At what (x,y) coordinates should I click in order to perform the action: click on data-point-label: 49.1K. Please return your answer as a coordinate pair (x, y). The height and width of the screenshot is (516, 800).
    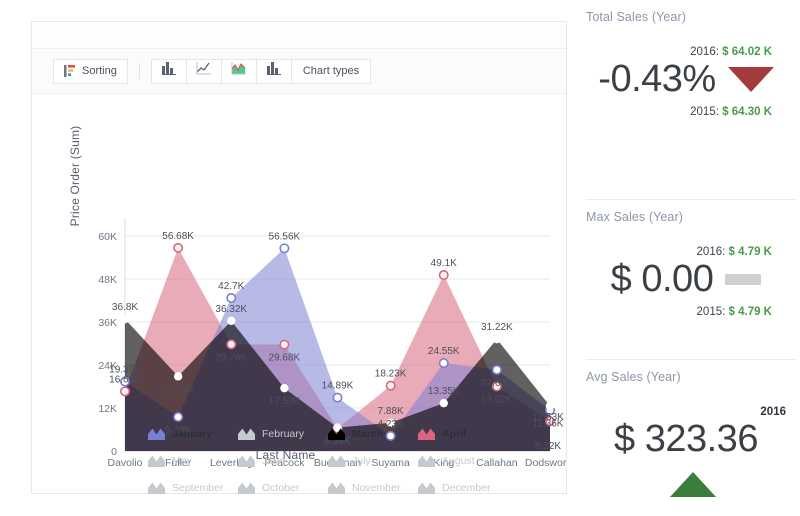
    Looking at the image, I should click on (444, 263).